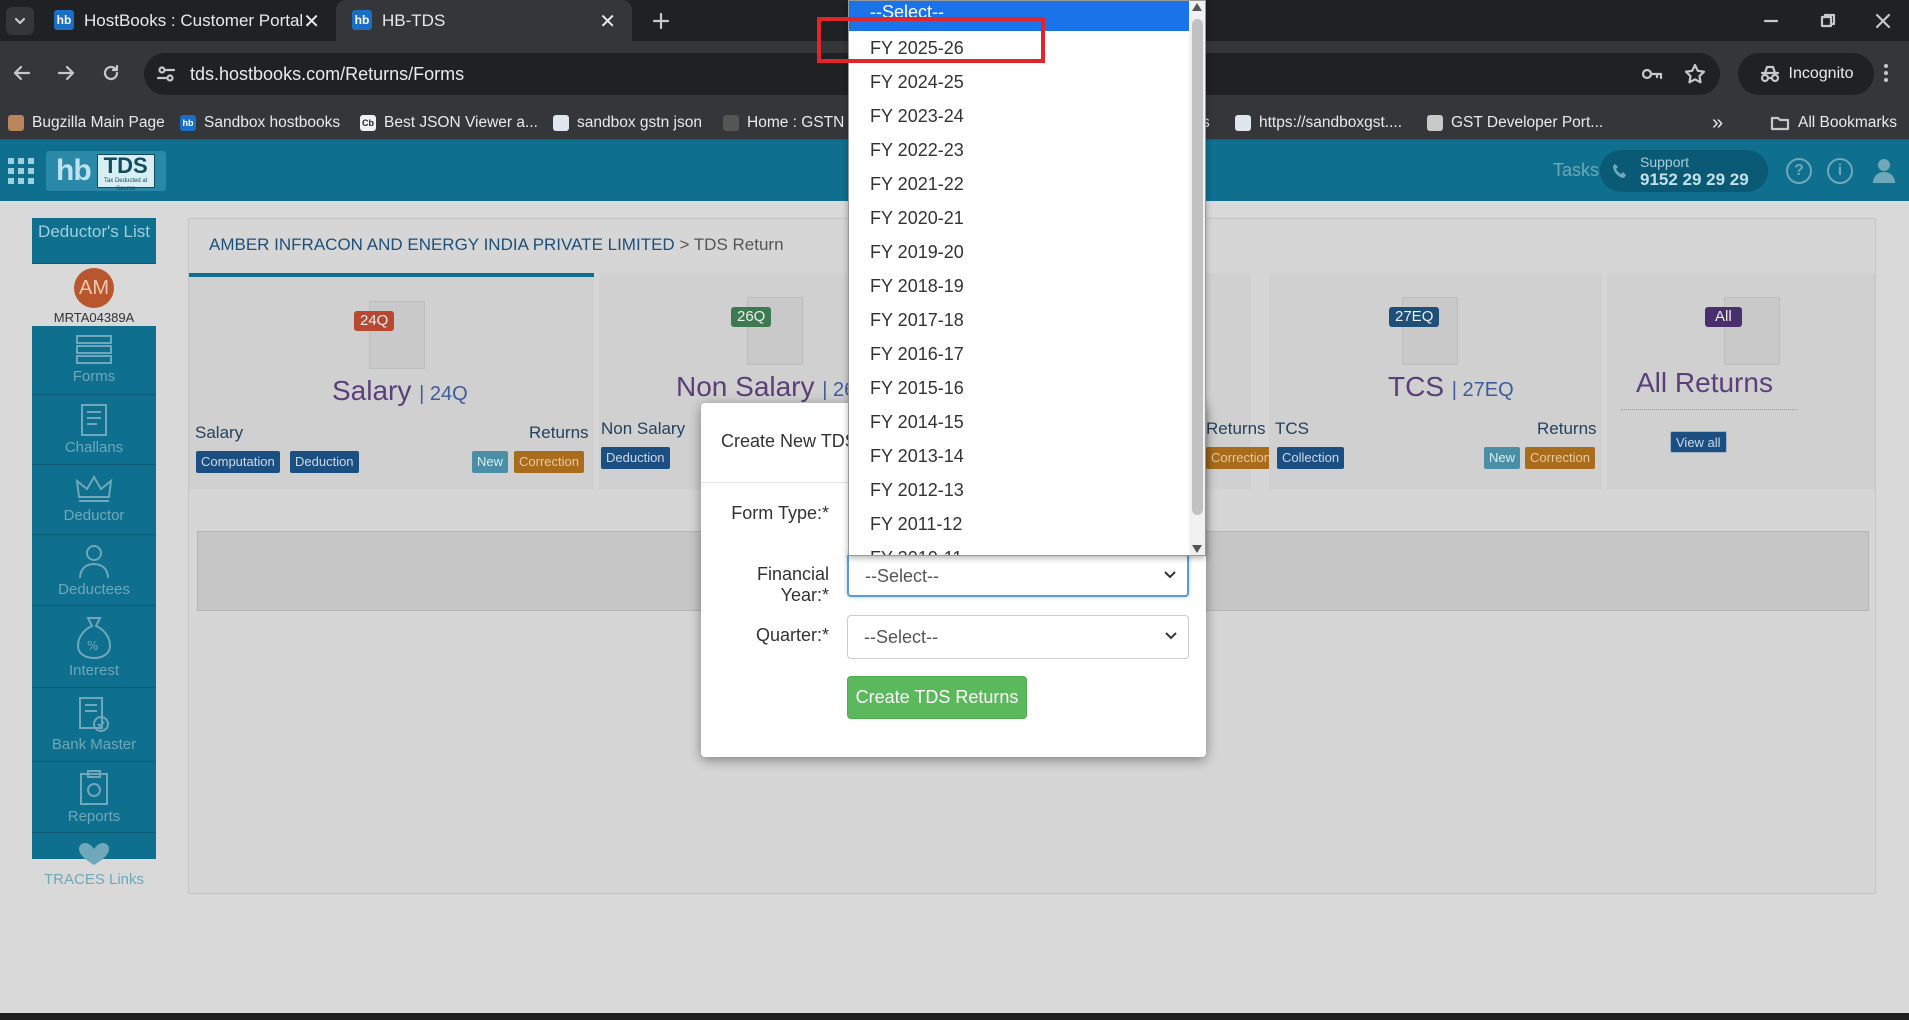 This screenshot has height=1020, width=1909. I want to click on non-salary-label: Non Salary, so click(643, 428).